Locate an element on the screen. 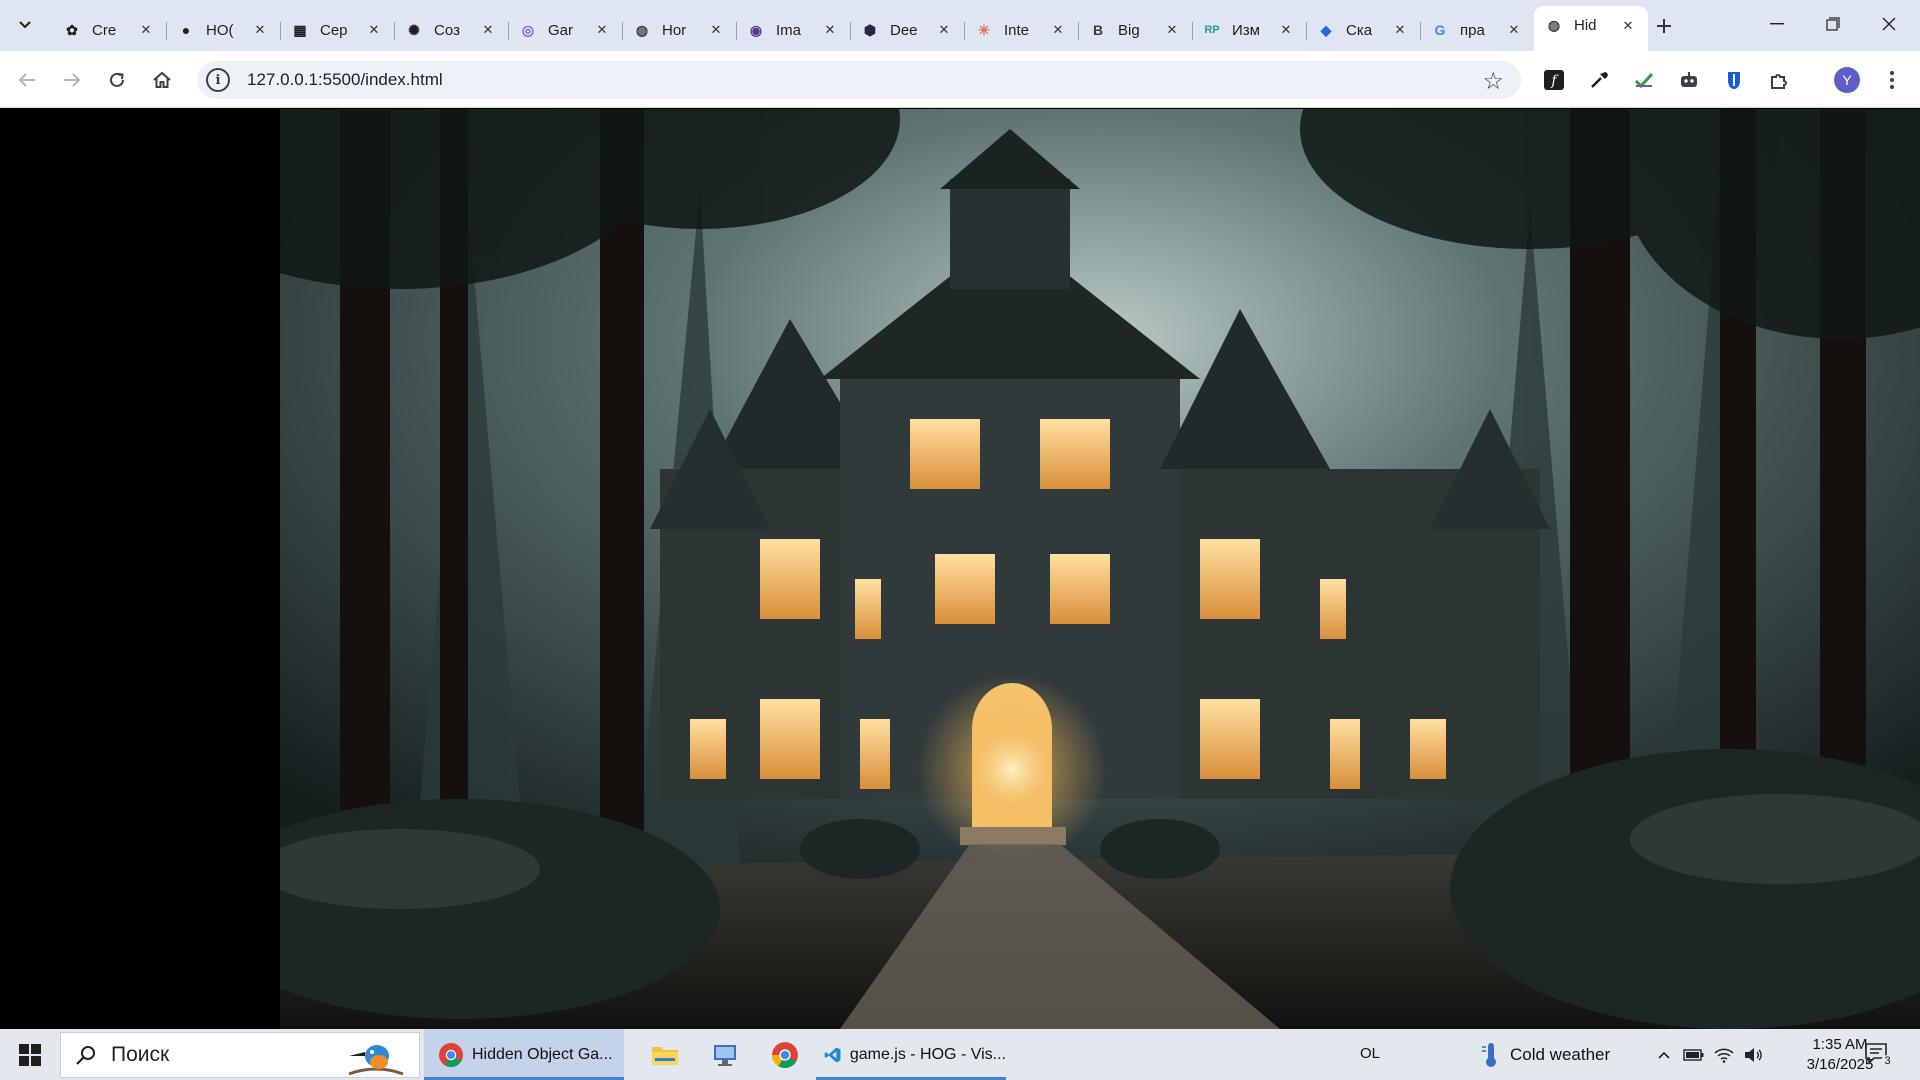  tab: ⬢ Dee ✕ is located at coordinates (907, 30).